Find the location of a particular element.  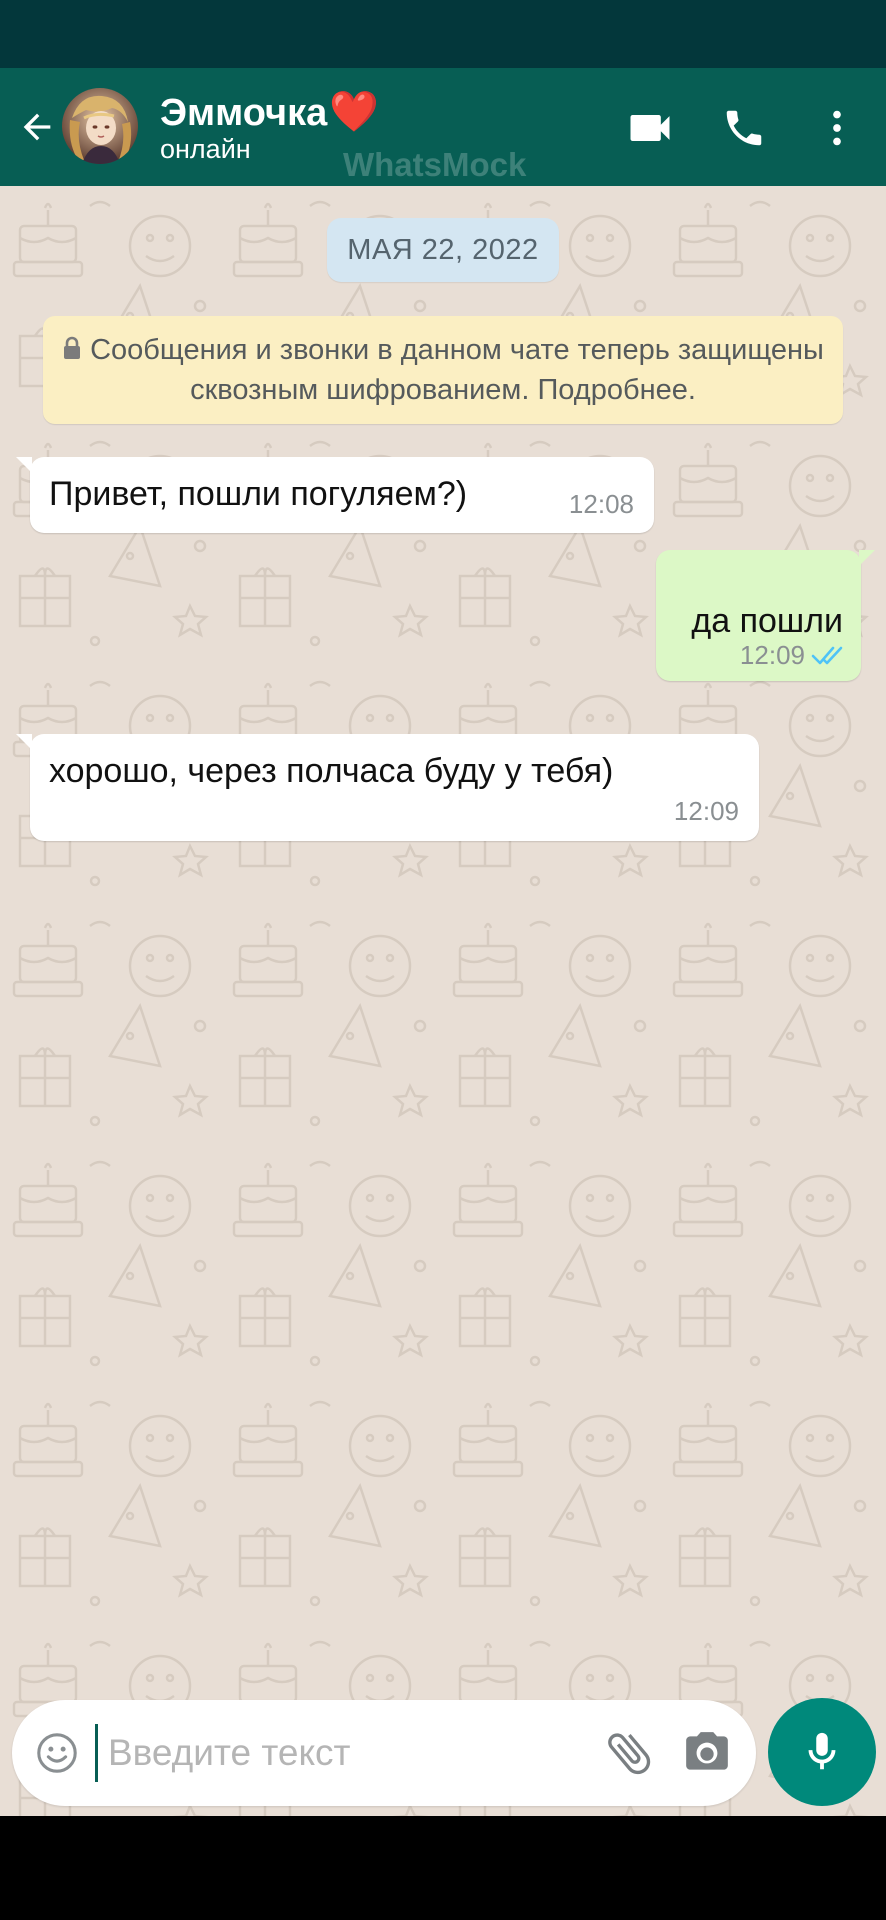

message-bubble-outgoing: да пошли 12:09 is located at coordinates (765, 615).